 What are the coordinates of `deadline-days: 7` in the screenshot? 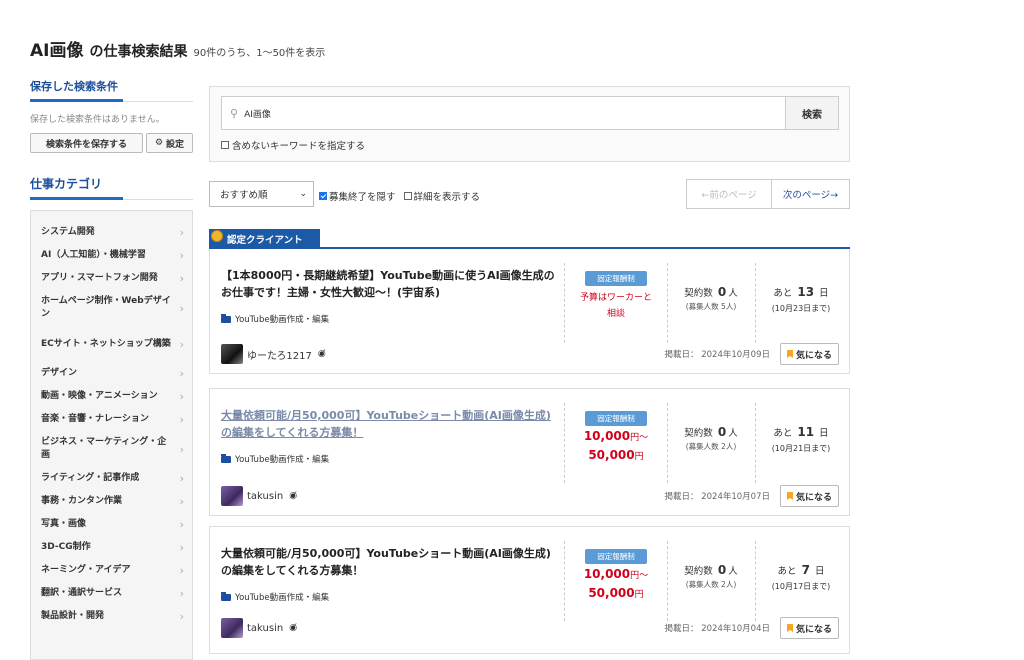 It's located at (805, 570).